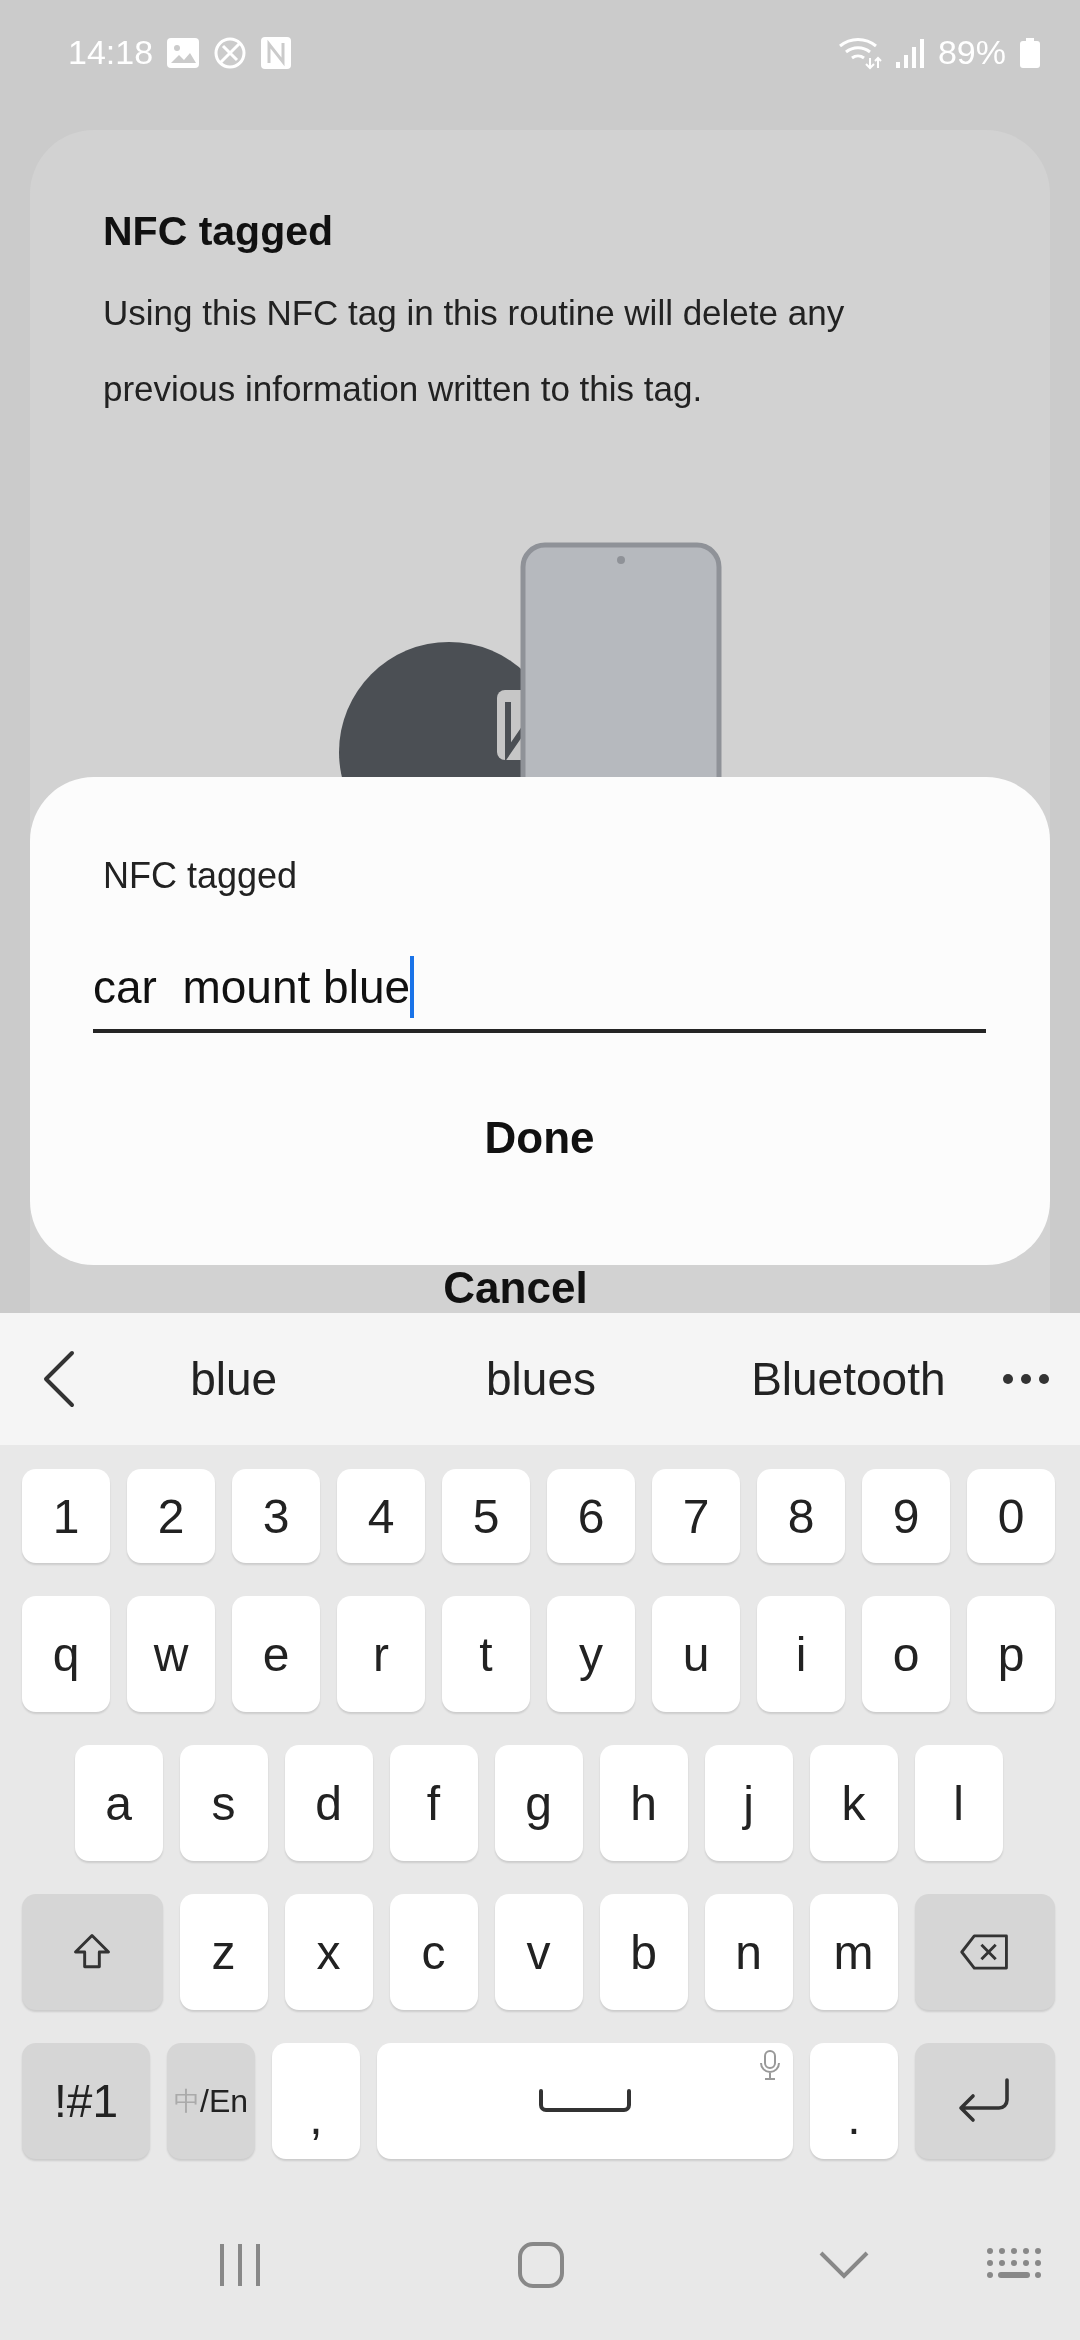 Image resolution: width=1080 pixels, height=2340 pixels. Describe the element at coordinates (538, 1803) in the screenshot. I see `keyboard-key: g` at that location.